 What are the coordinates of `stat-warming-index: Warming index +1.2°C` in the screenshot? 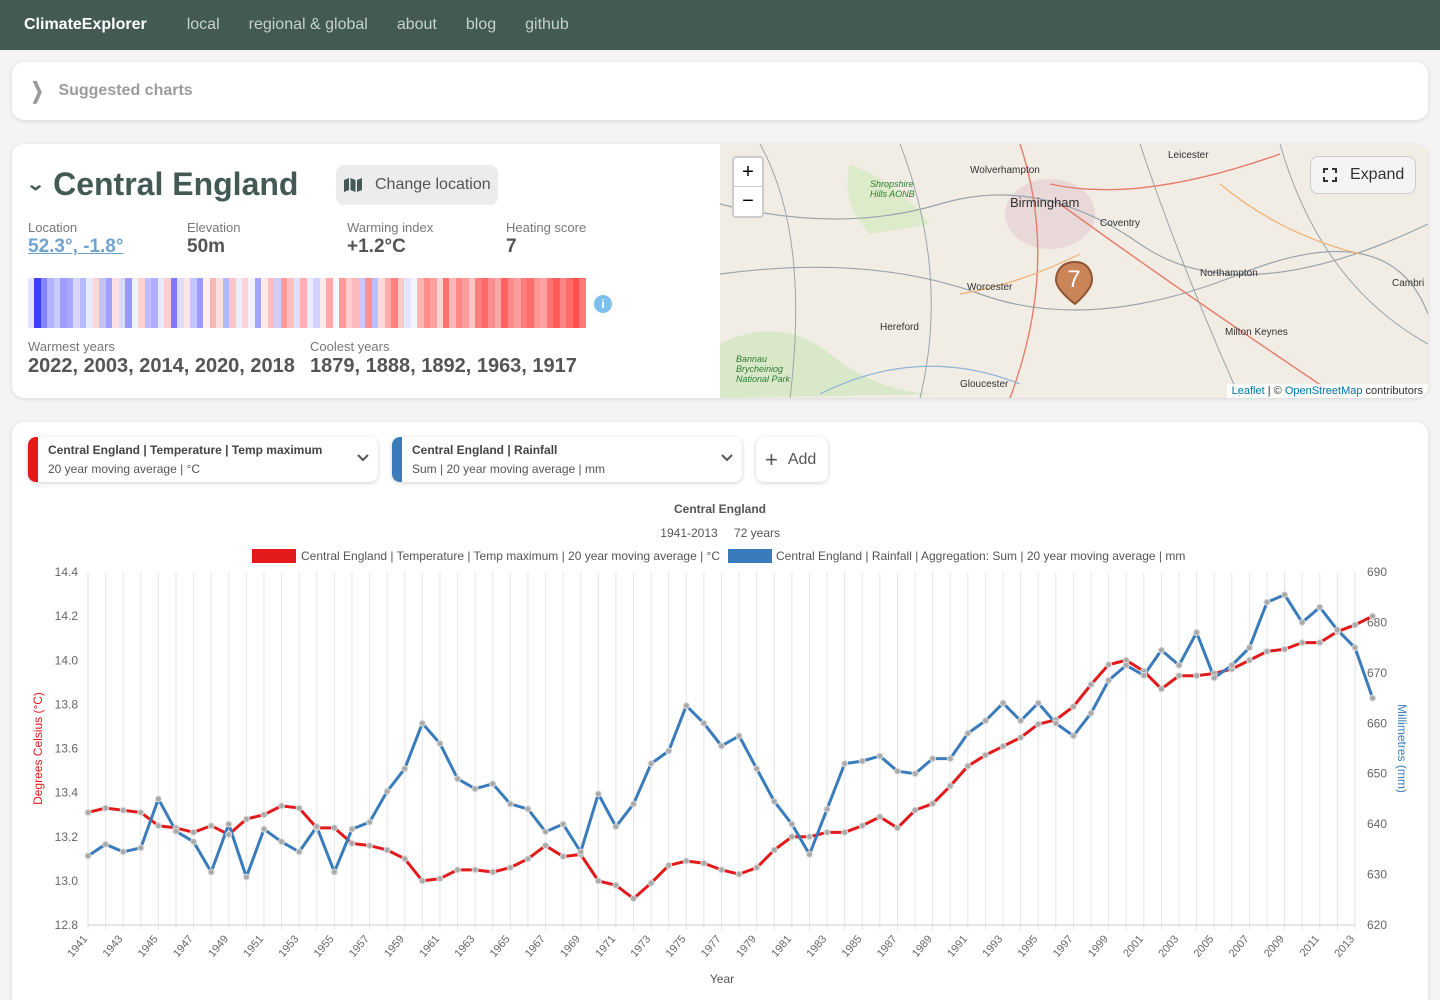 It's located at (390, 239).